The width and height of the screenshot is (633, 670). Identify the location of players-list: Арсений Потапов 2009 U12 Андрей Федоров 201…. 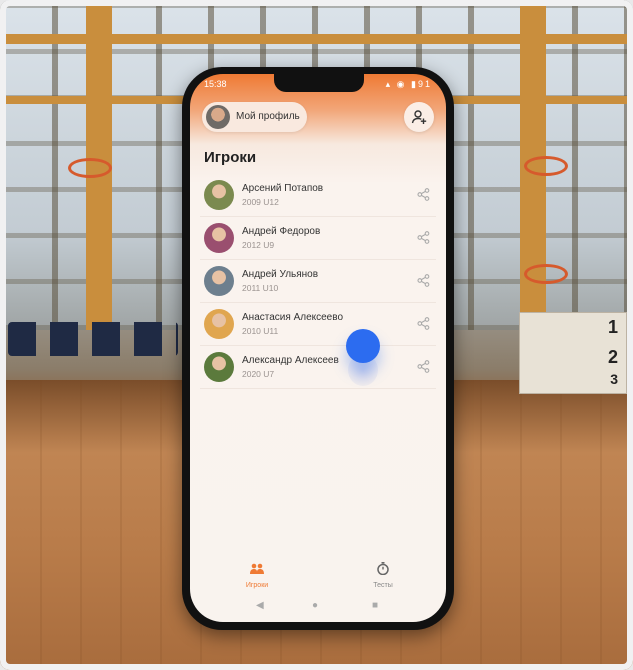
(318, 281).